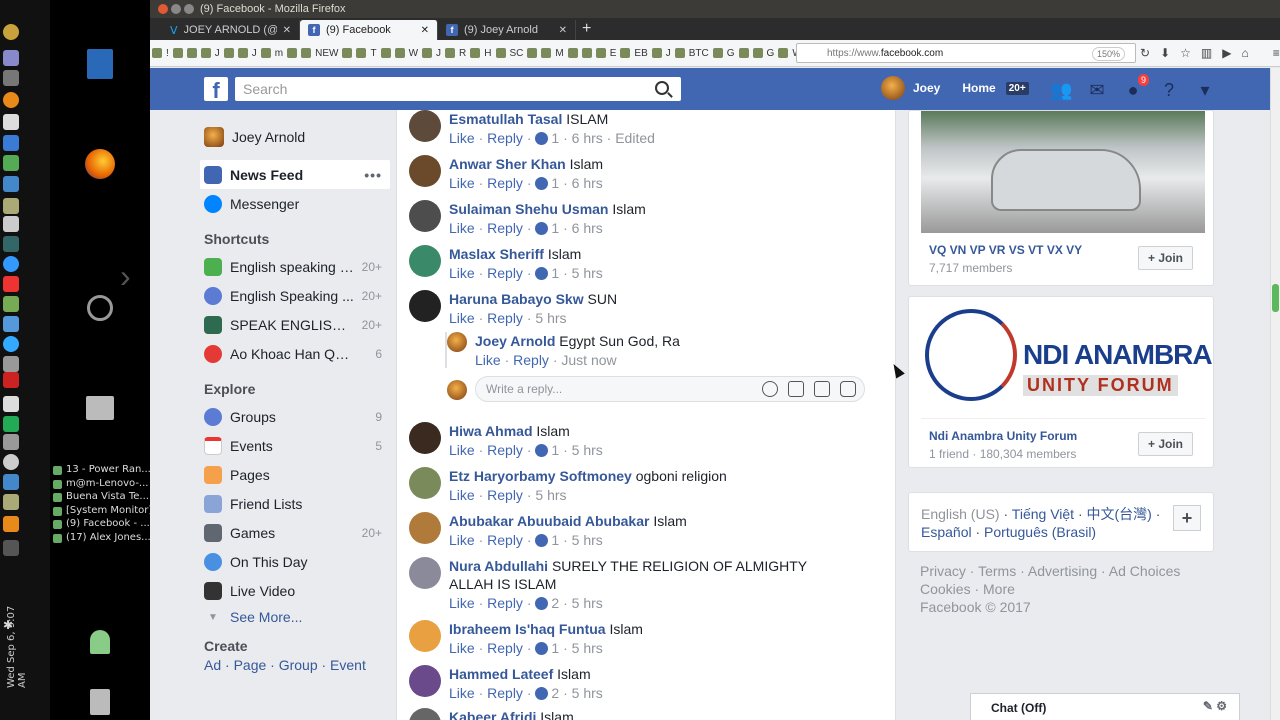 The image size is (1280, 720). I want to click on bookmark-item: m, so click(272, 53).